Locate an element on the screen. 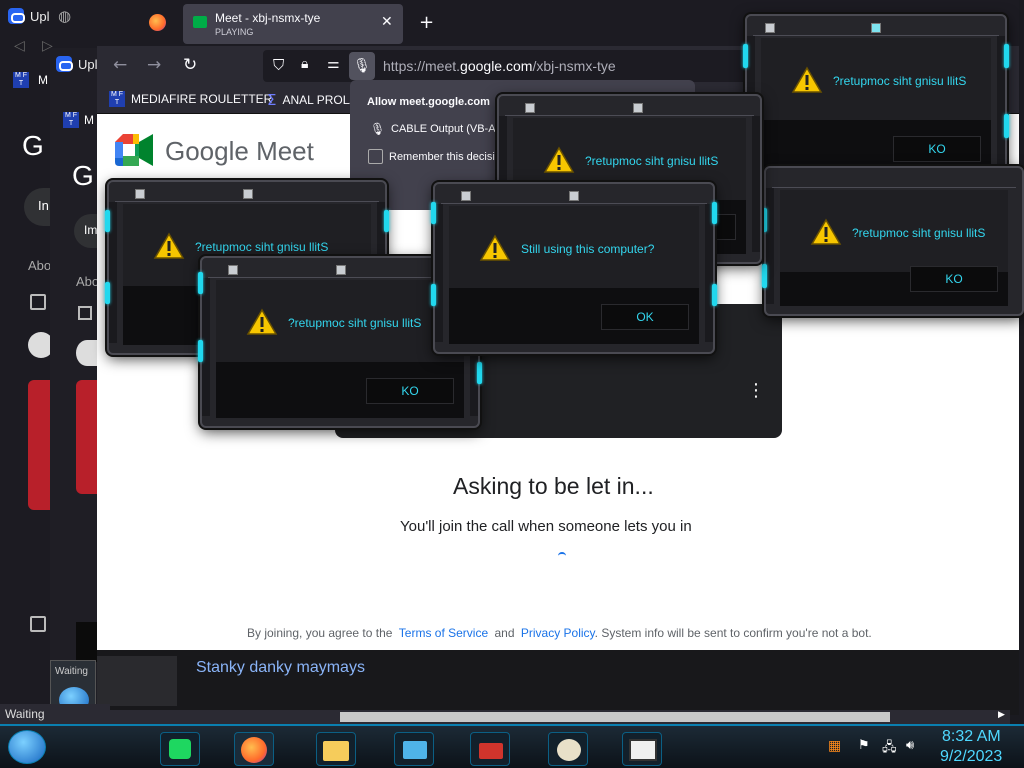 This screenshot has width=1024, height=768. privacy-link: Privacy Policy is located at coordinates (558, 633).